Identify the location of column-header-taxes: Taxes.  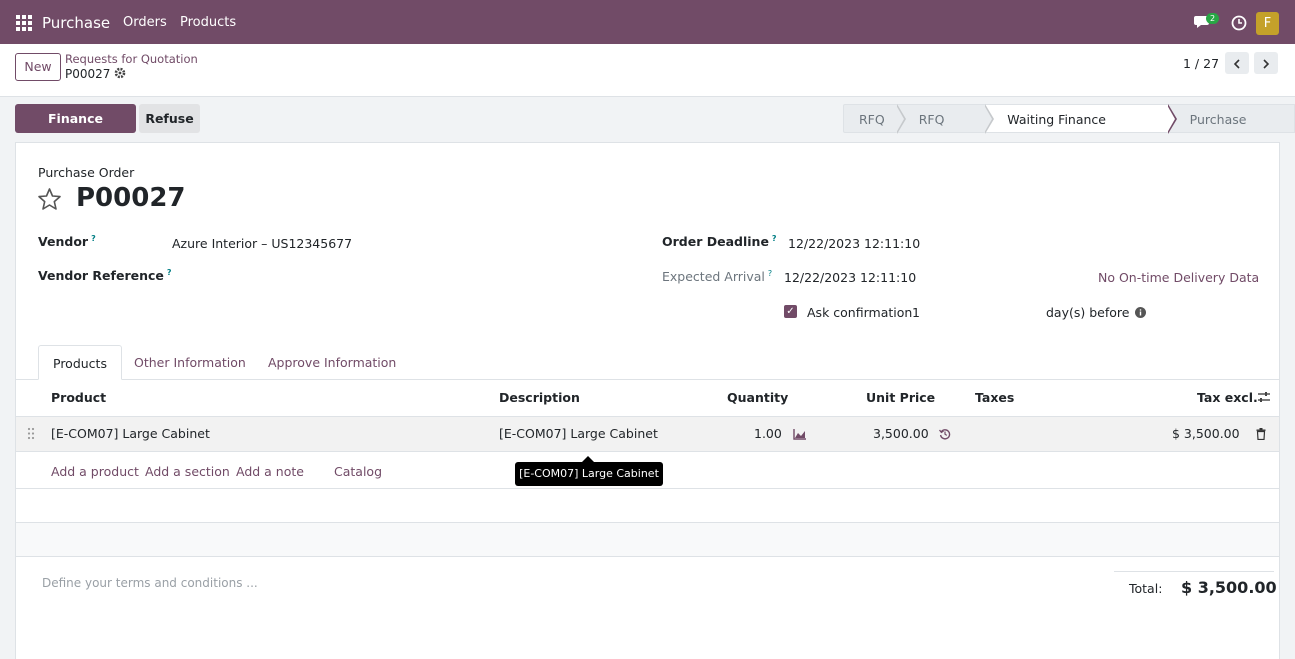
(994, 397).